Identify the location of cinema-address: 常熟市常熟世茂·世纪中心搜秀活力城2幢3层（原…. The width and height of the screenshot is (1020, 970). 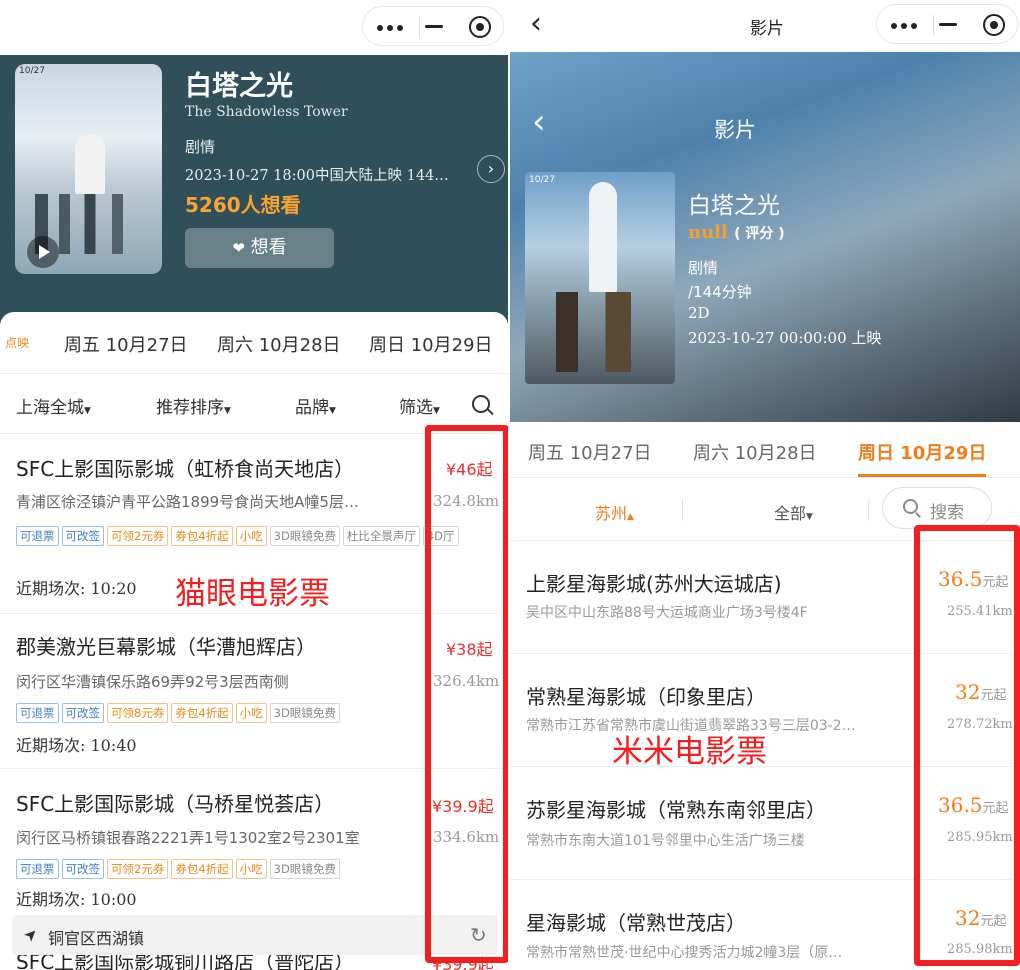
(684, 953).